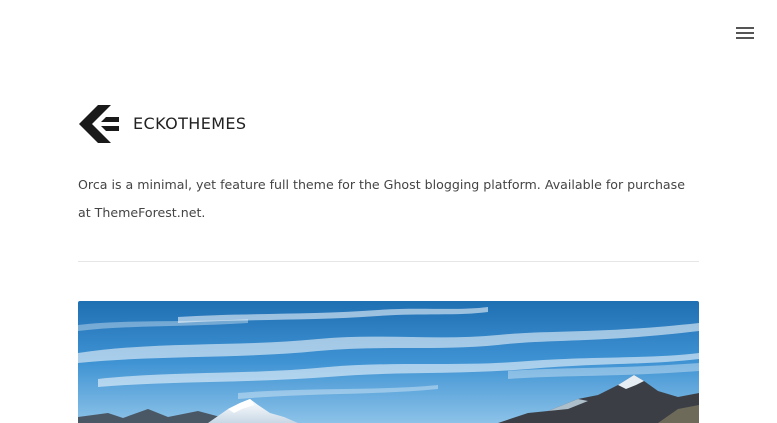 The image size is (777, 423). Describe the element at coordinates (388, 261) in the screenshot. I see `divider` at that location.